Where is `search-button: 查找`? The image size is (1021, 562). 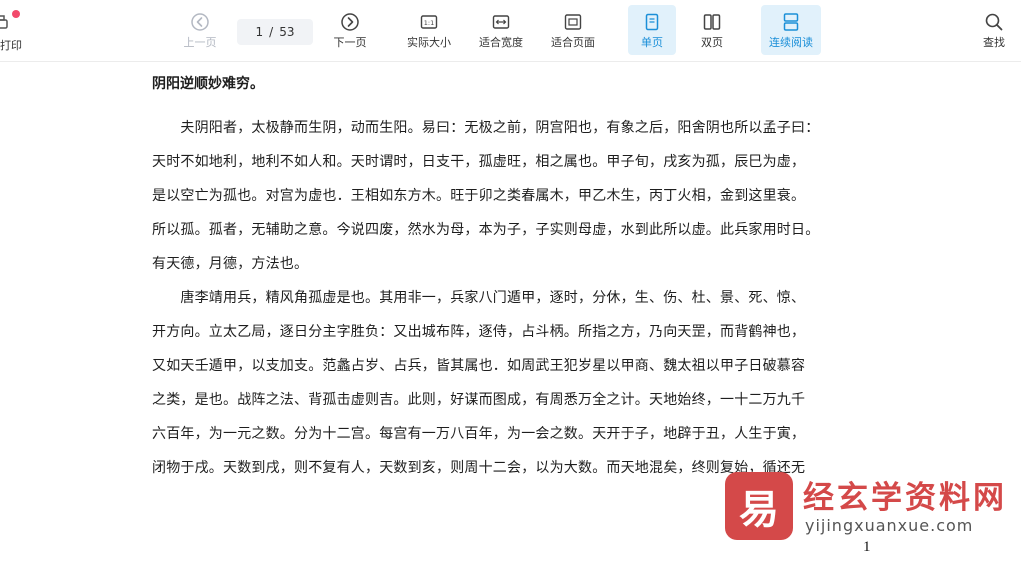 search-button: 查找 is located at coordinates (994, 30).